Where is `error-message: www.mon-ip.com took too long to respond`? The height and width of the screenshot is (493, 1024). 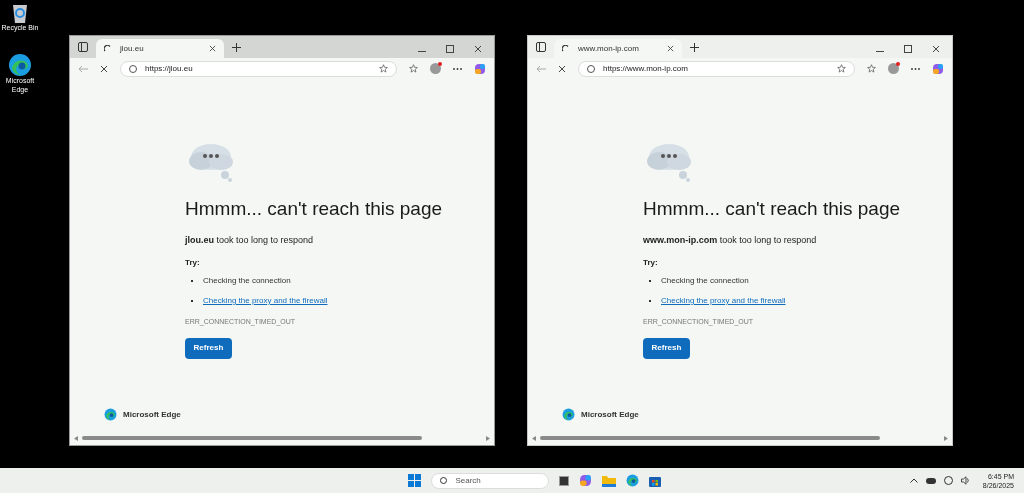
error-message: www.mon-ip.com took too long to respond is located at coordinates (730, 240).